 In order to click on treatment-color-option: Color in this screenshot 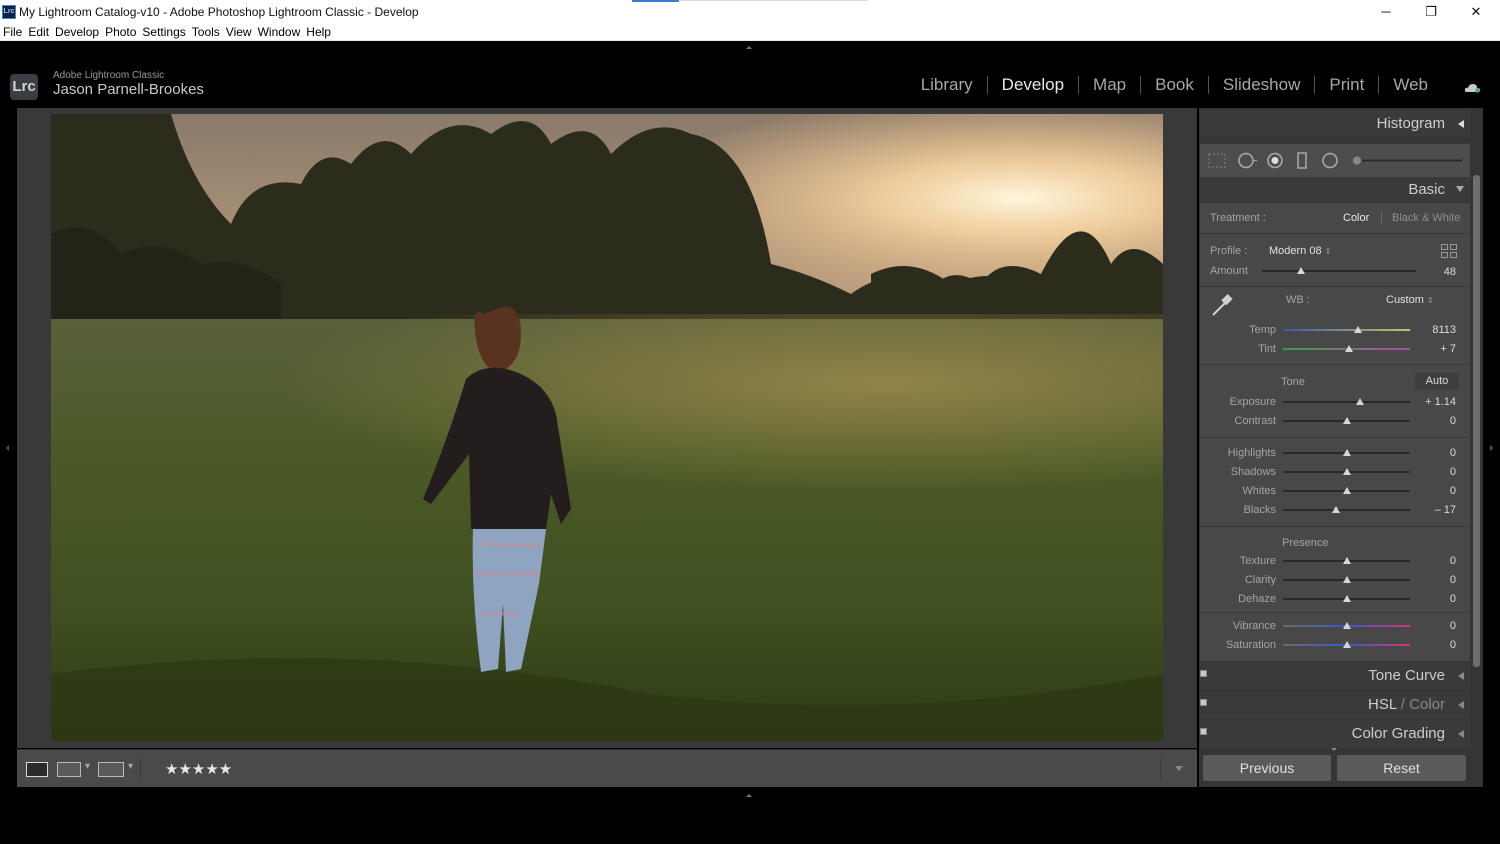, I will do `click(1356, 218)`.